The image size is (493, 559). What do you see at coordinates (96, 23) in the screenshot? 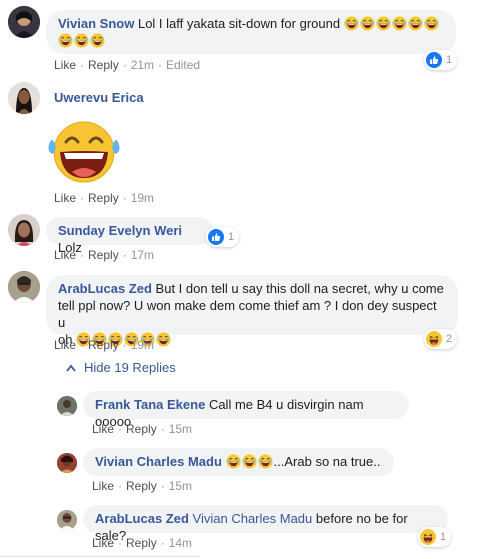
I see `commenter-name: Vivian Snow` at bounding box center [96, 23].